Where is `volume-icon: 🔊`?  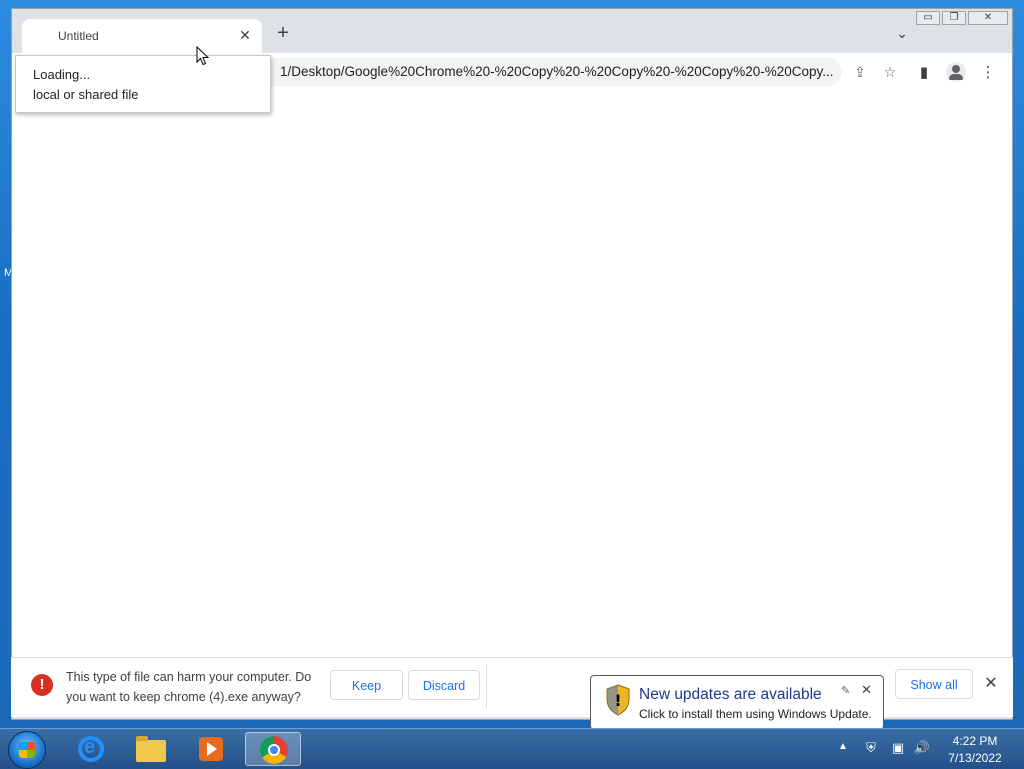
volume-icon: 🔊 is located at coordinates (922, 748).